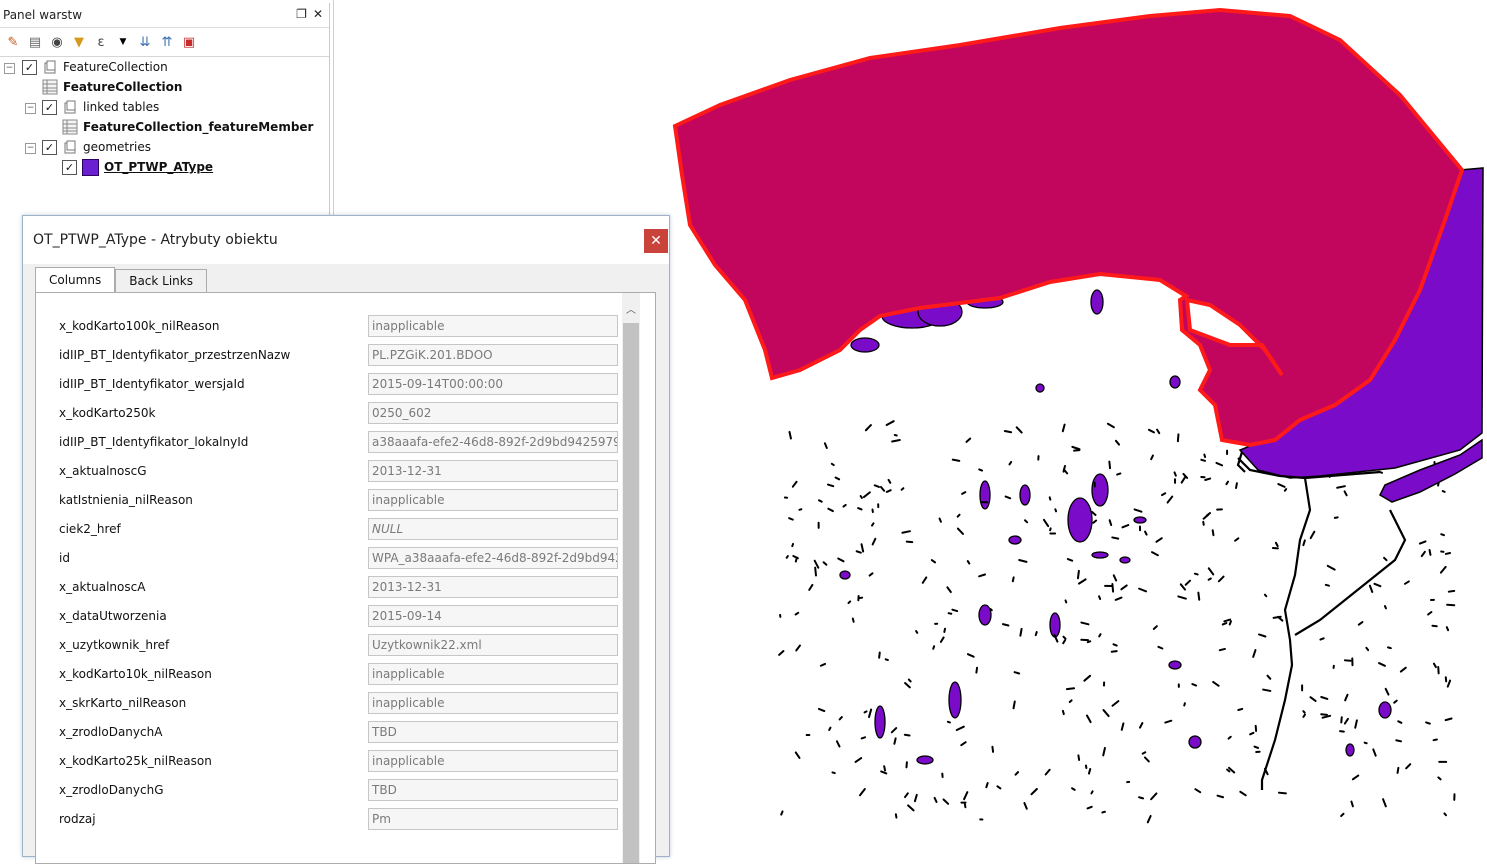 Image resolution: width=1487 pixels, height=864 pixels. Describe the element at coordinates (79, 42) in the screenshot. I see `filter-icon: ▼` at that location.